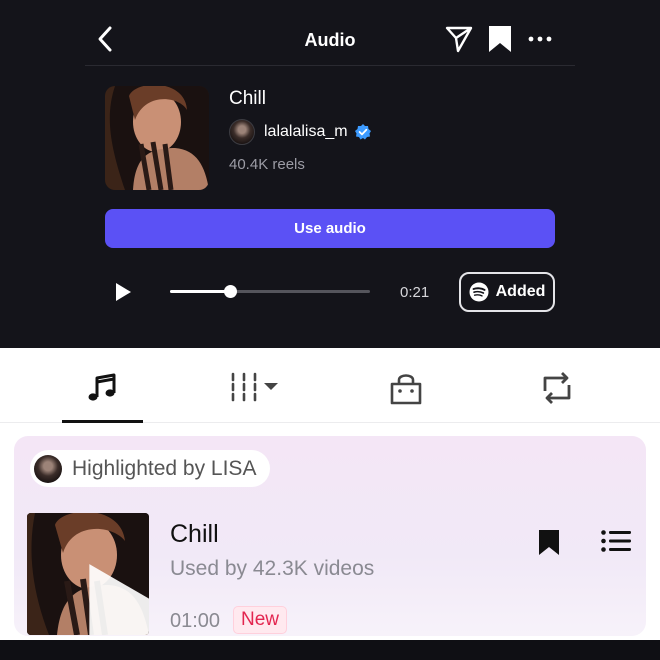 This screenshot has width=660, height=660. I want to click on album-cover, so click(157, 138).